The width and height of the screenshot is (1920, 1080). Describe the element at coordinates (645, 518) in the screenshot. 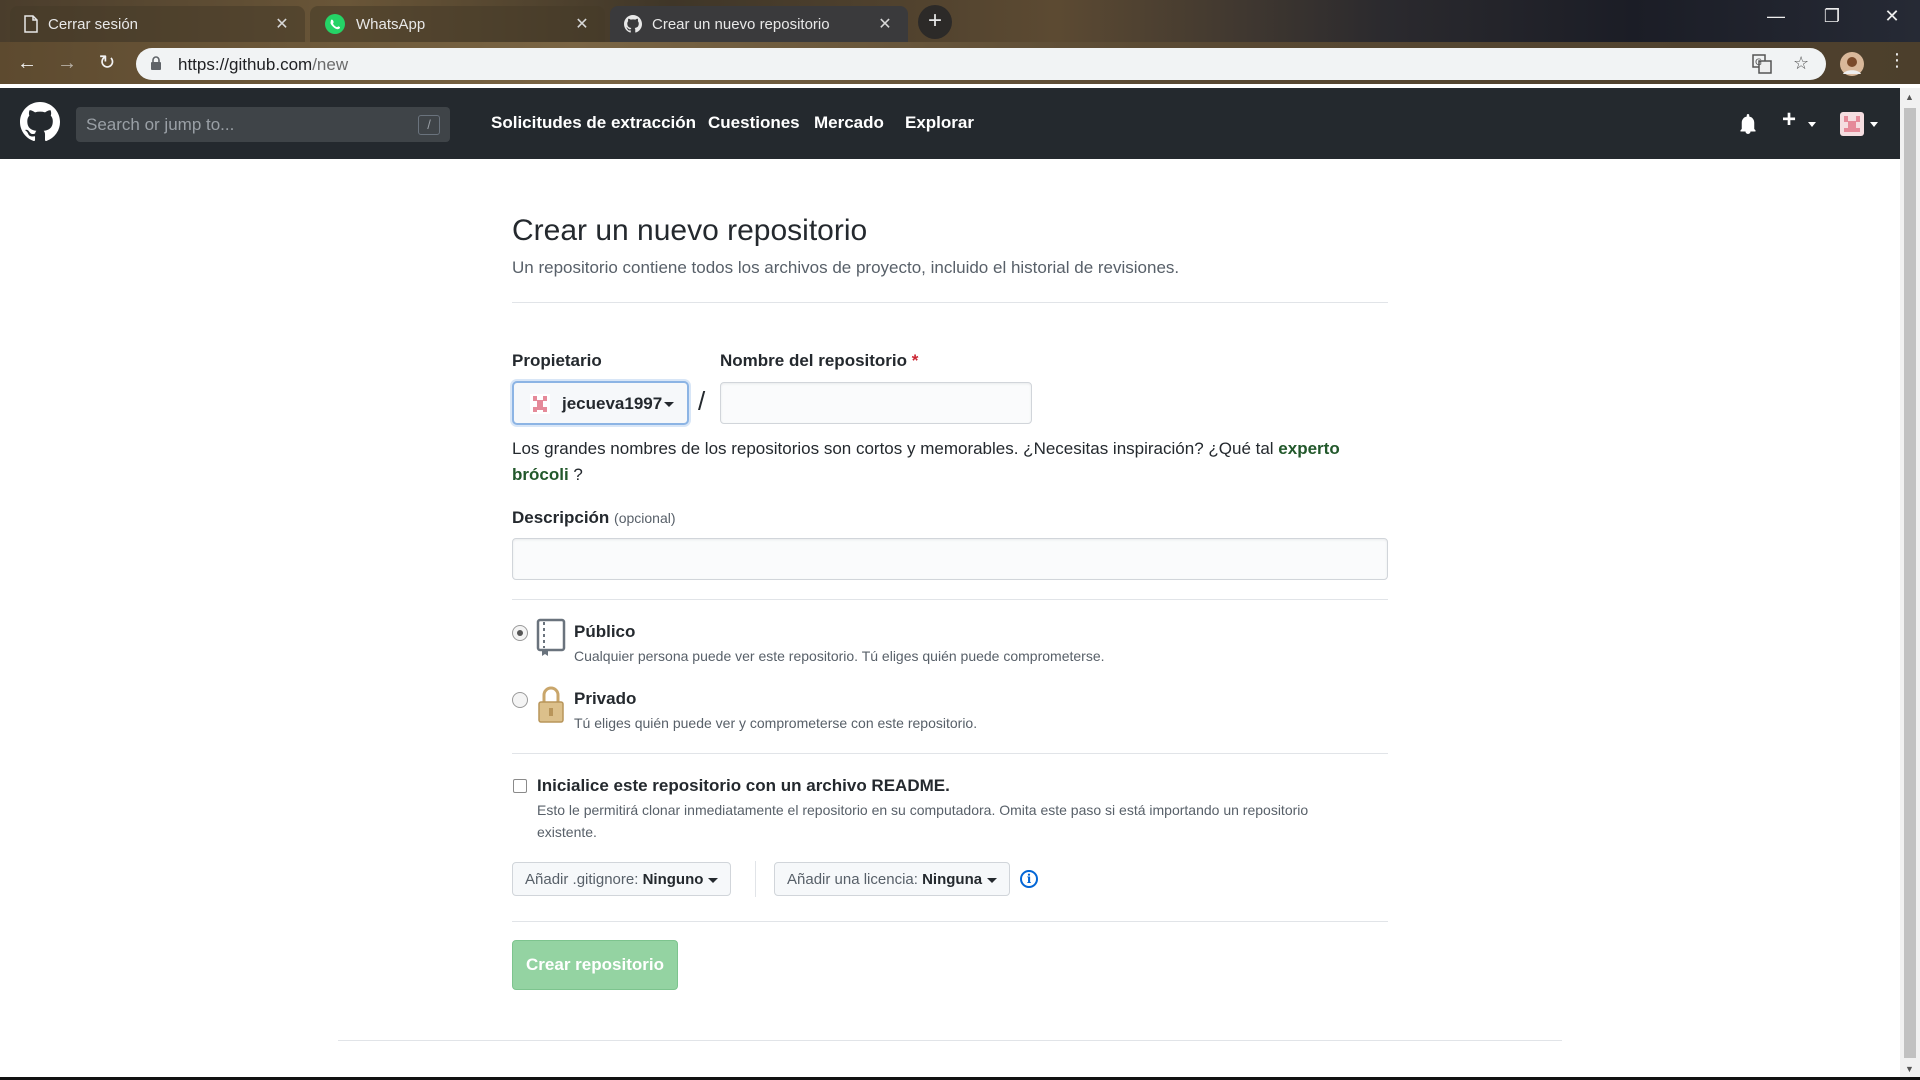

I see `optional-note: (opcional)` at that location.